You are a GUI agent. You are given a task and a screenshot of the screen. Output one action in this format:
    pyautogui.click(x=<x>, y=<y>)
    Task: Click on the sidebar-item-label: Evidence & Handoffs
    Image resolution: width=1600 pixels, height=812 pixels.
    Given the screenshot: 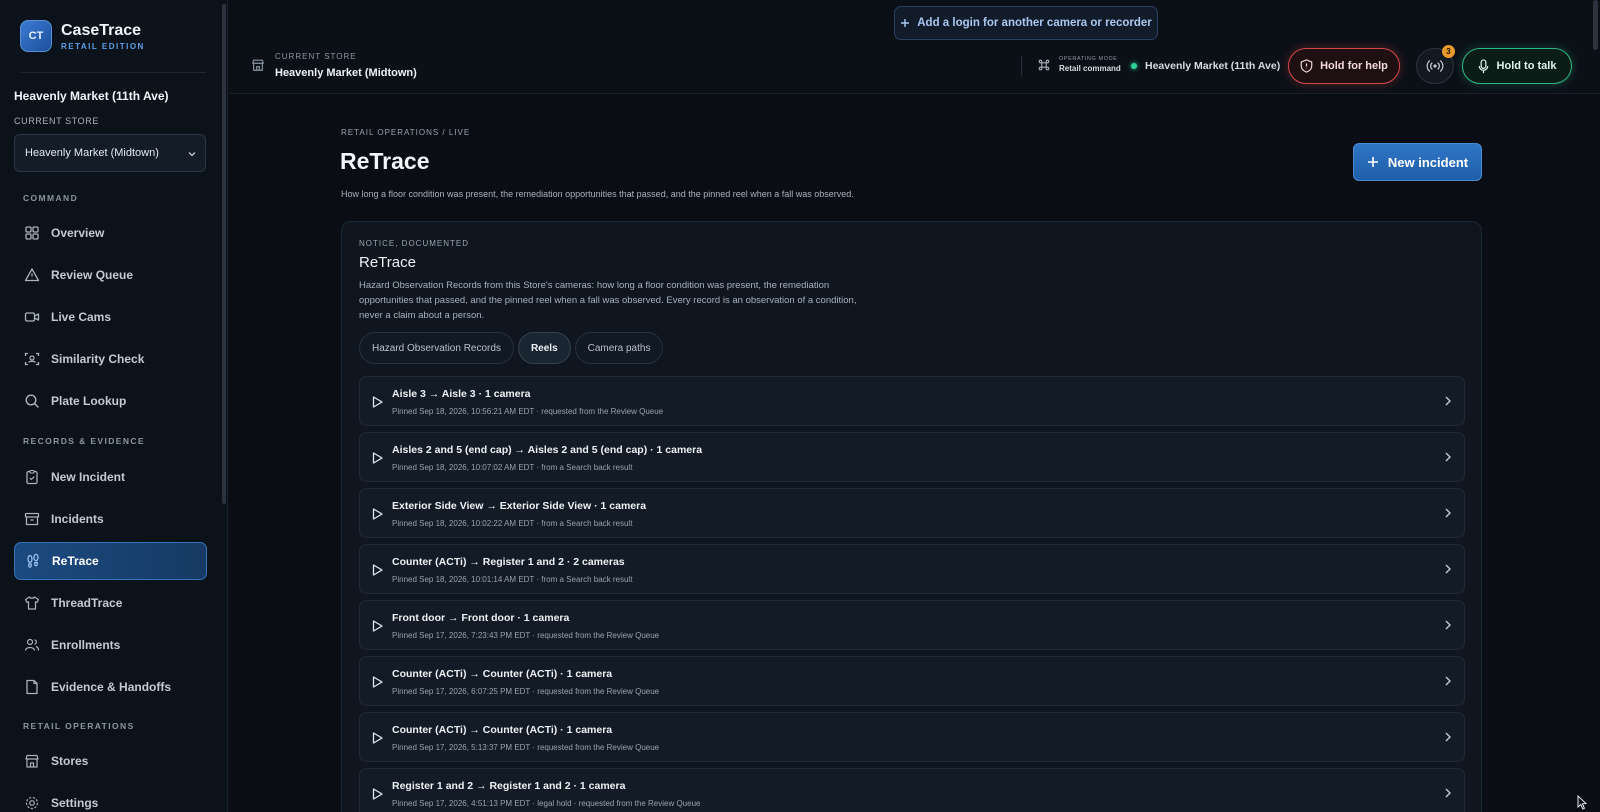 What is the action you would take?
    pyautogui.click(x=111, y=687)
    